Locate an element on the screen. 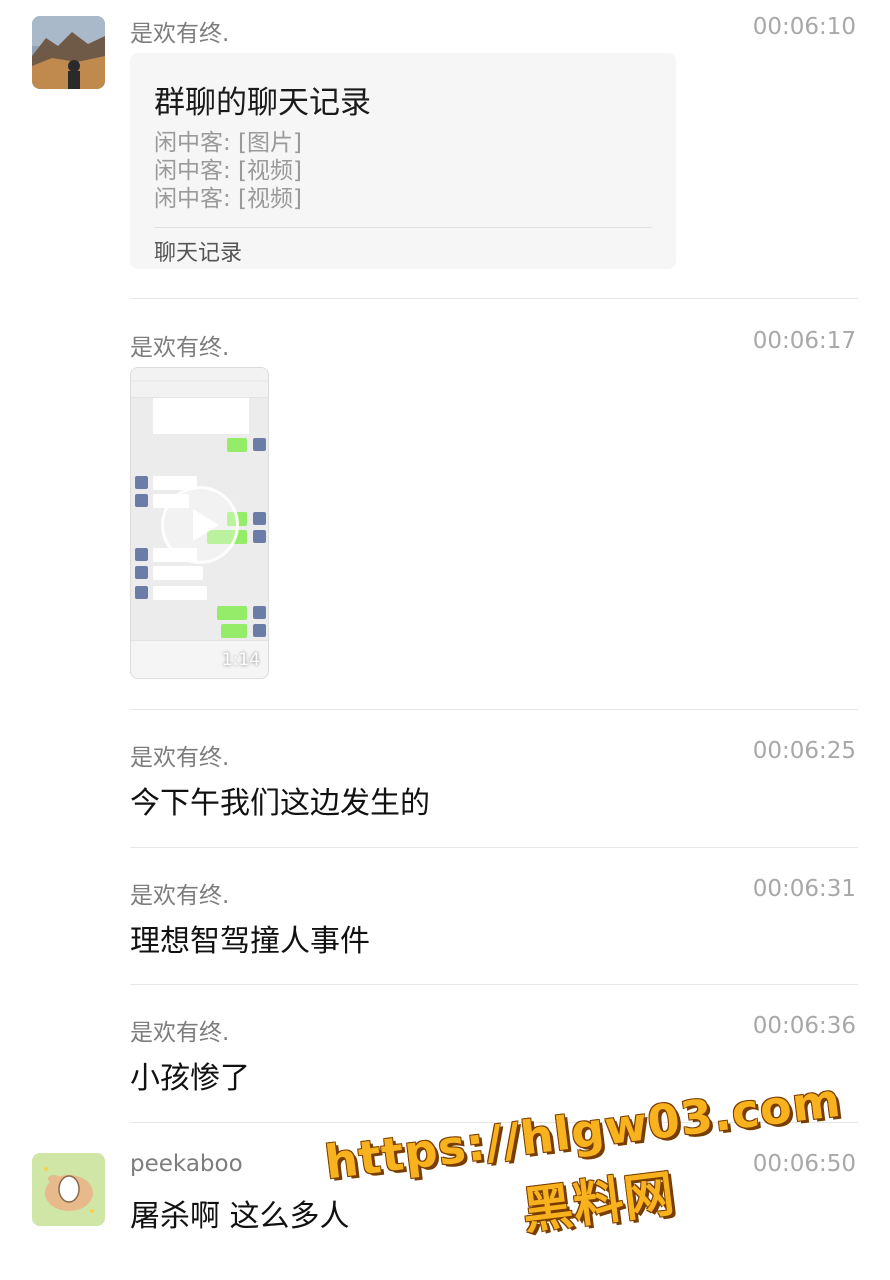  video-duration: 1:14 is located at coordinates (240, 660).